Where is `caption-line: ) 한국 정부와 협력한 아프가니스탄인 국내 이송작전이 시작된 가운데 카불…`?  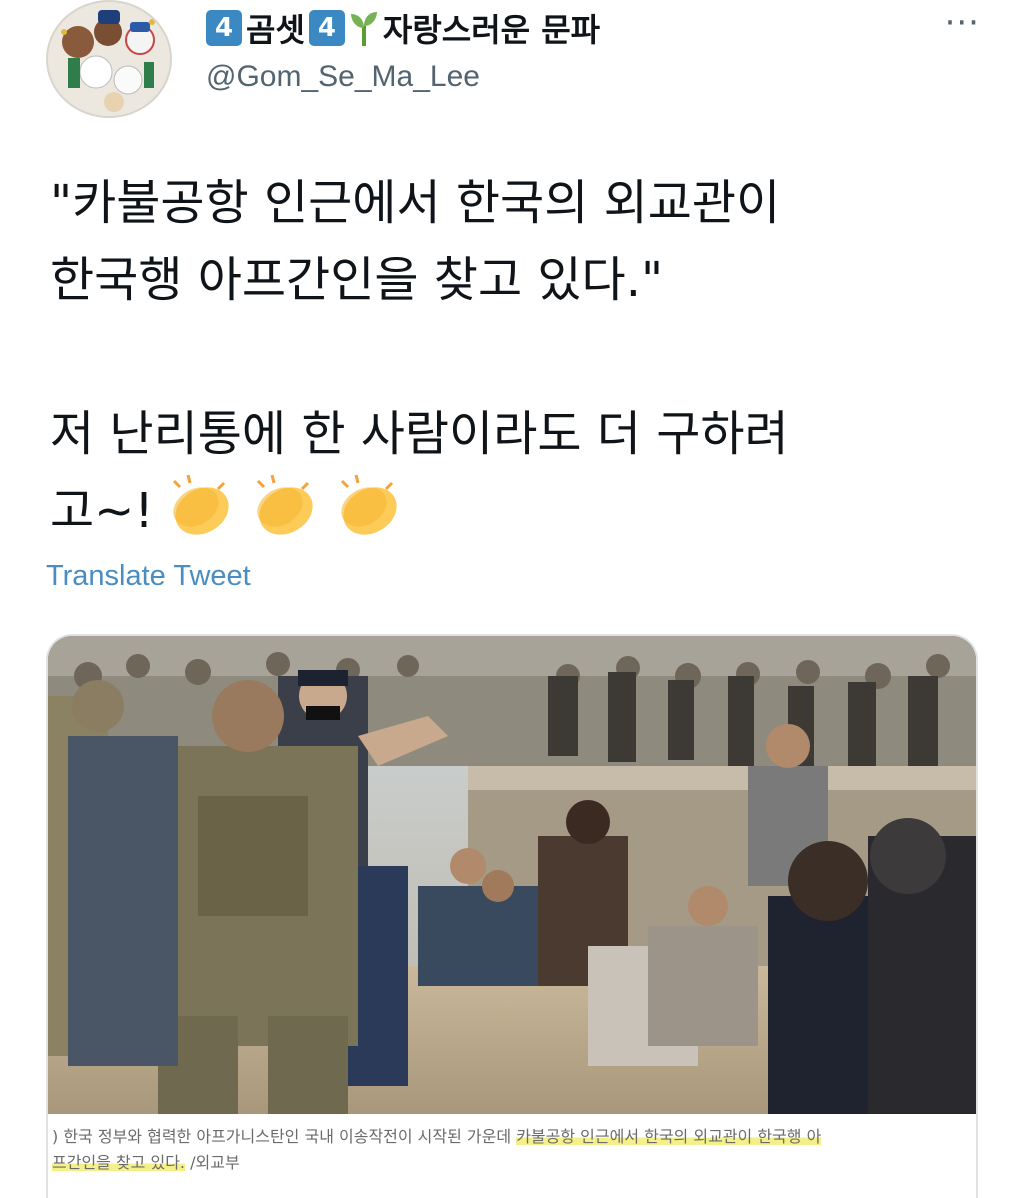 caption-line: ) 한국 정부와 협력한 아프가니스탄인 국내 이송작전이 시작된 가운데 카불… is located at coordinates (513, 1137).